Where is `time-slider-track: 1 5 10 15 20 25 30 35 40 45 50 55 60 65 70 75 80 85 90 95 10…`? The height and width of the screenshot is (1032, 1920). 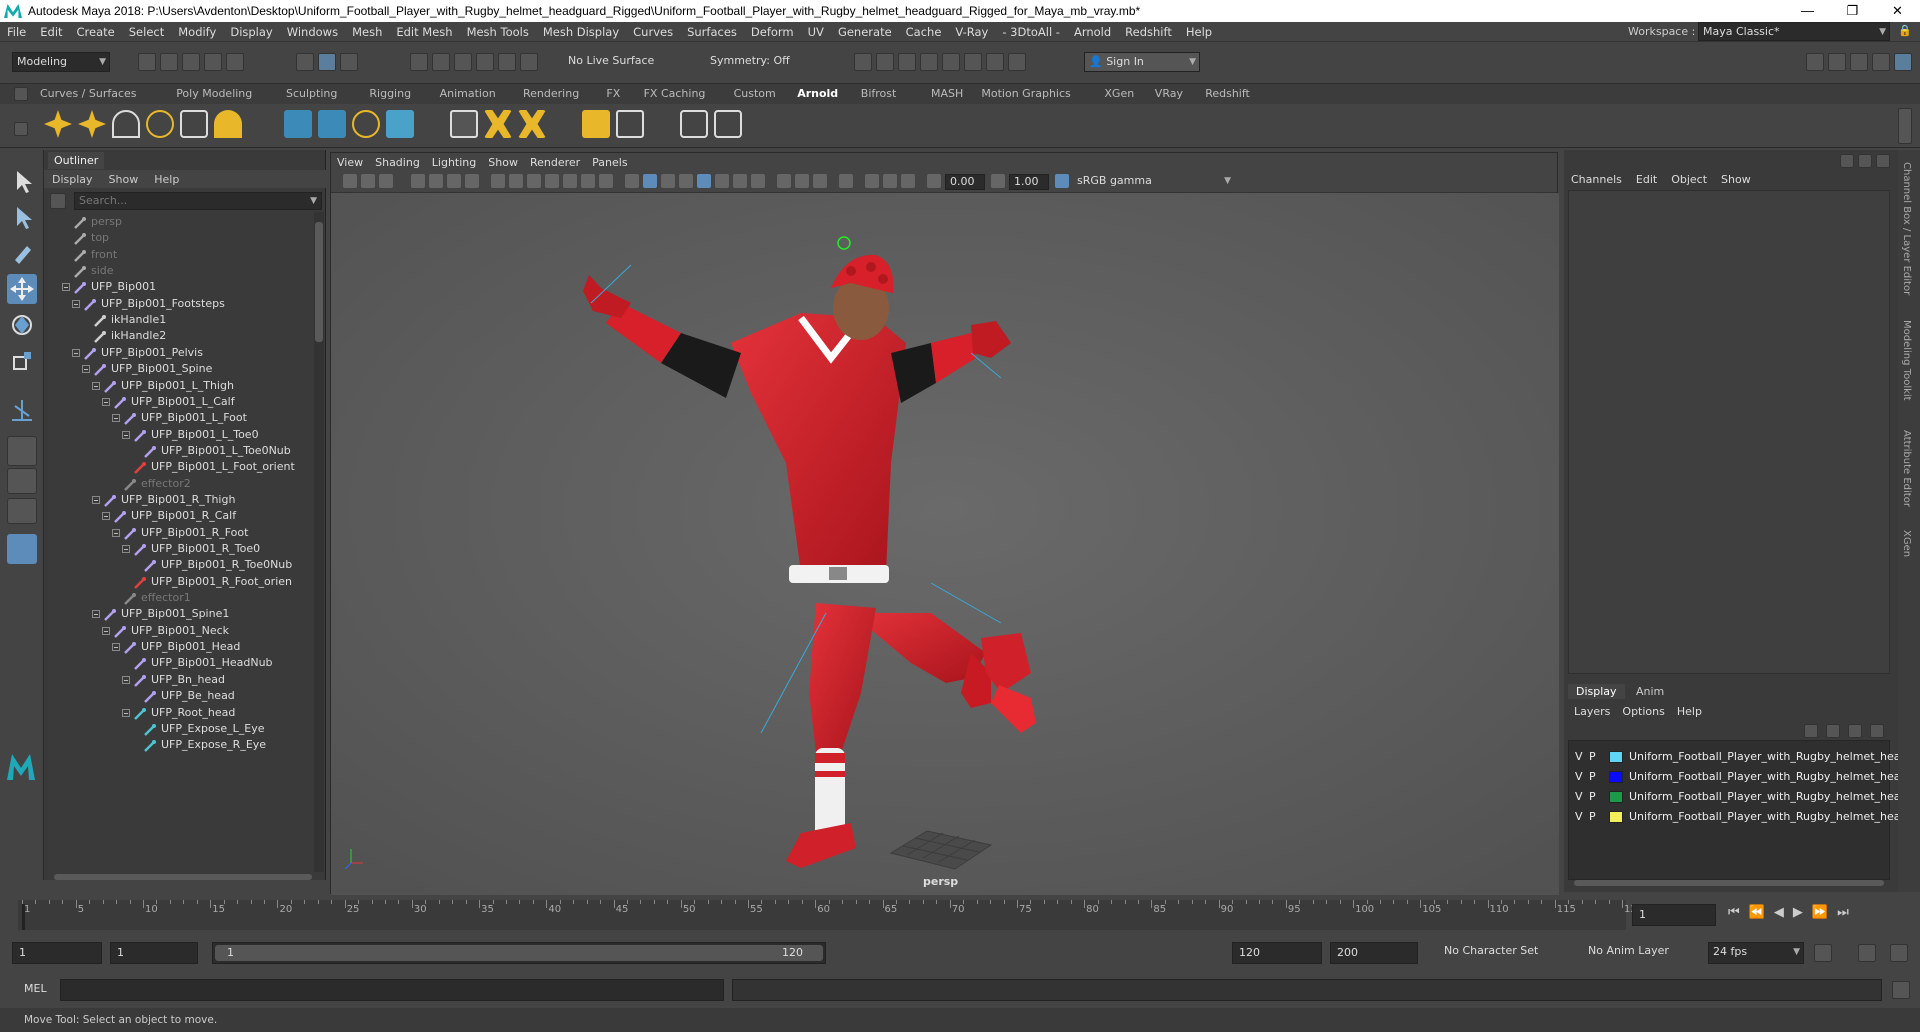
time-slider-track: 1 5 10 15 20 25 30 35 40 45 50 55 60 65 70 75 80 85 90 95 10… is located at coordinates (830, 915).